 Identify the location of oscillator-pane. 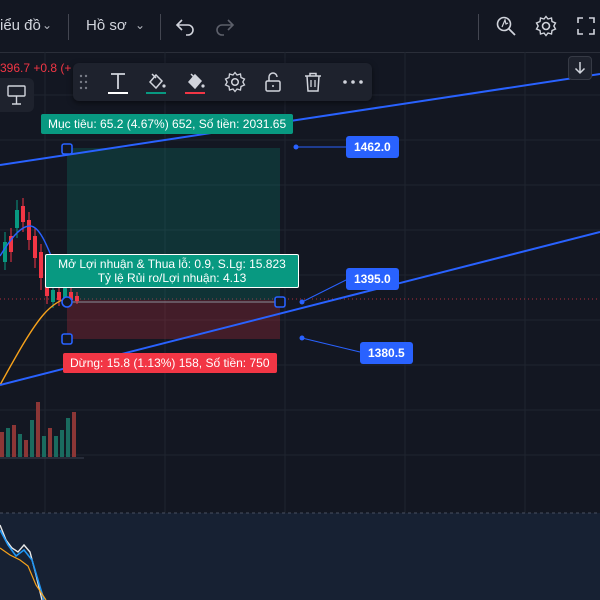
(300, 556).